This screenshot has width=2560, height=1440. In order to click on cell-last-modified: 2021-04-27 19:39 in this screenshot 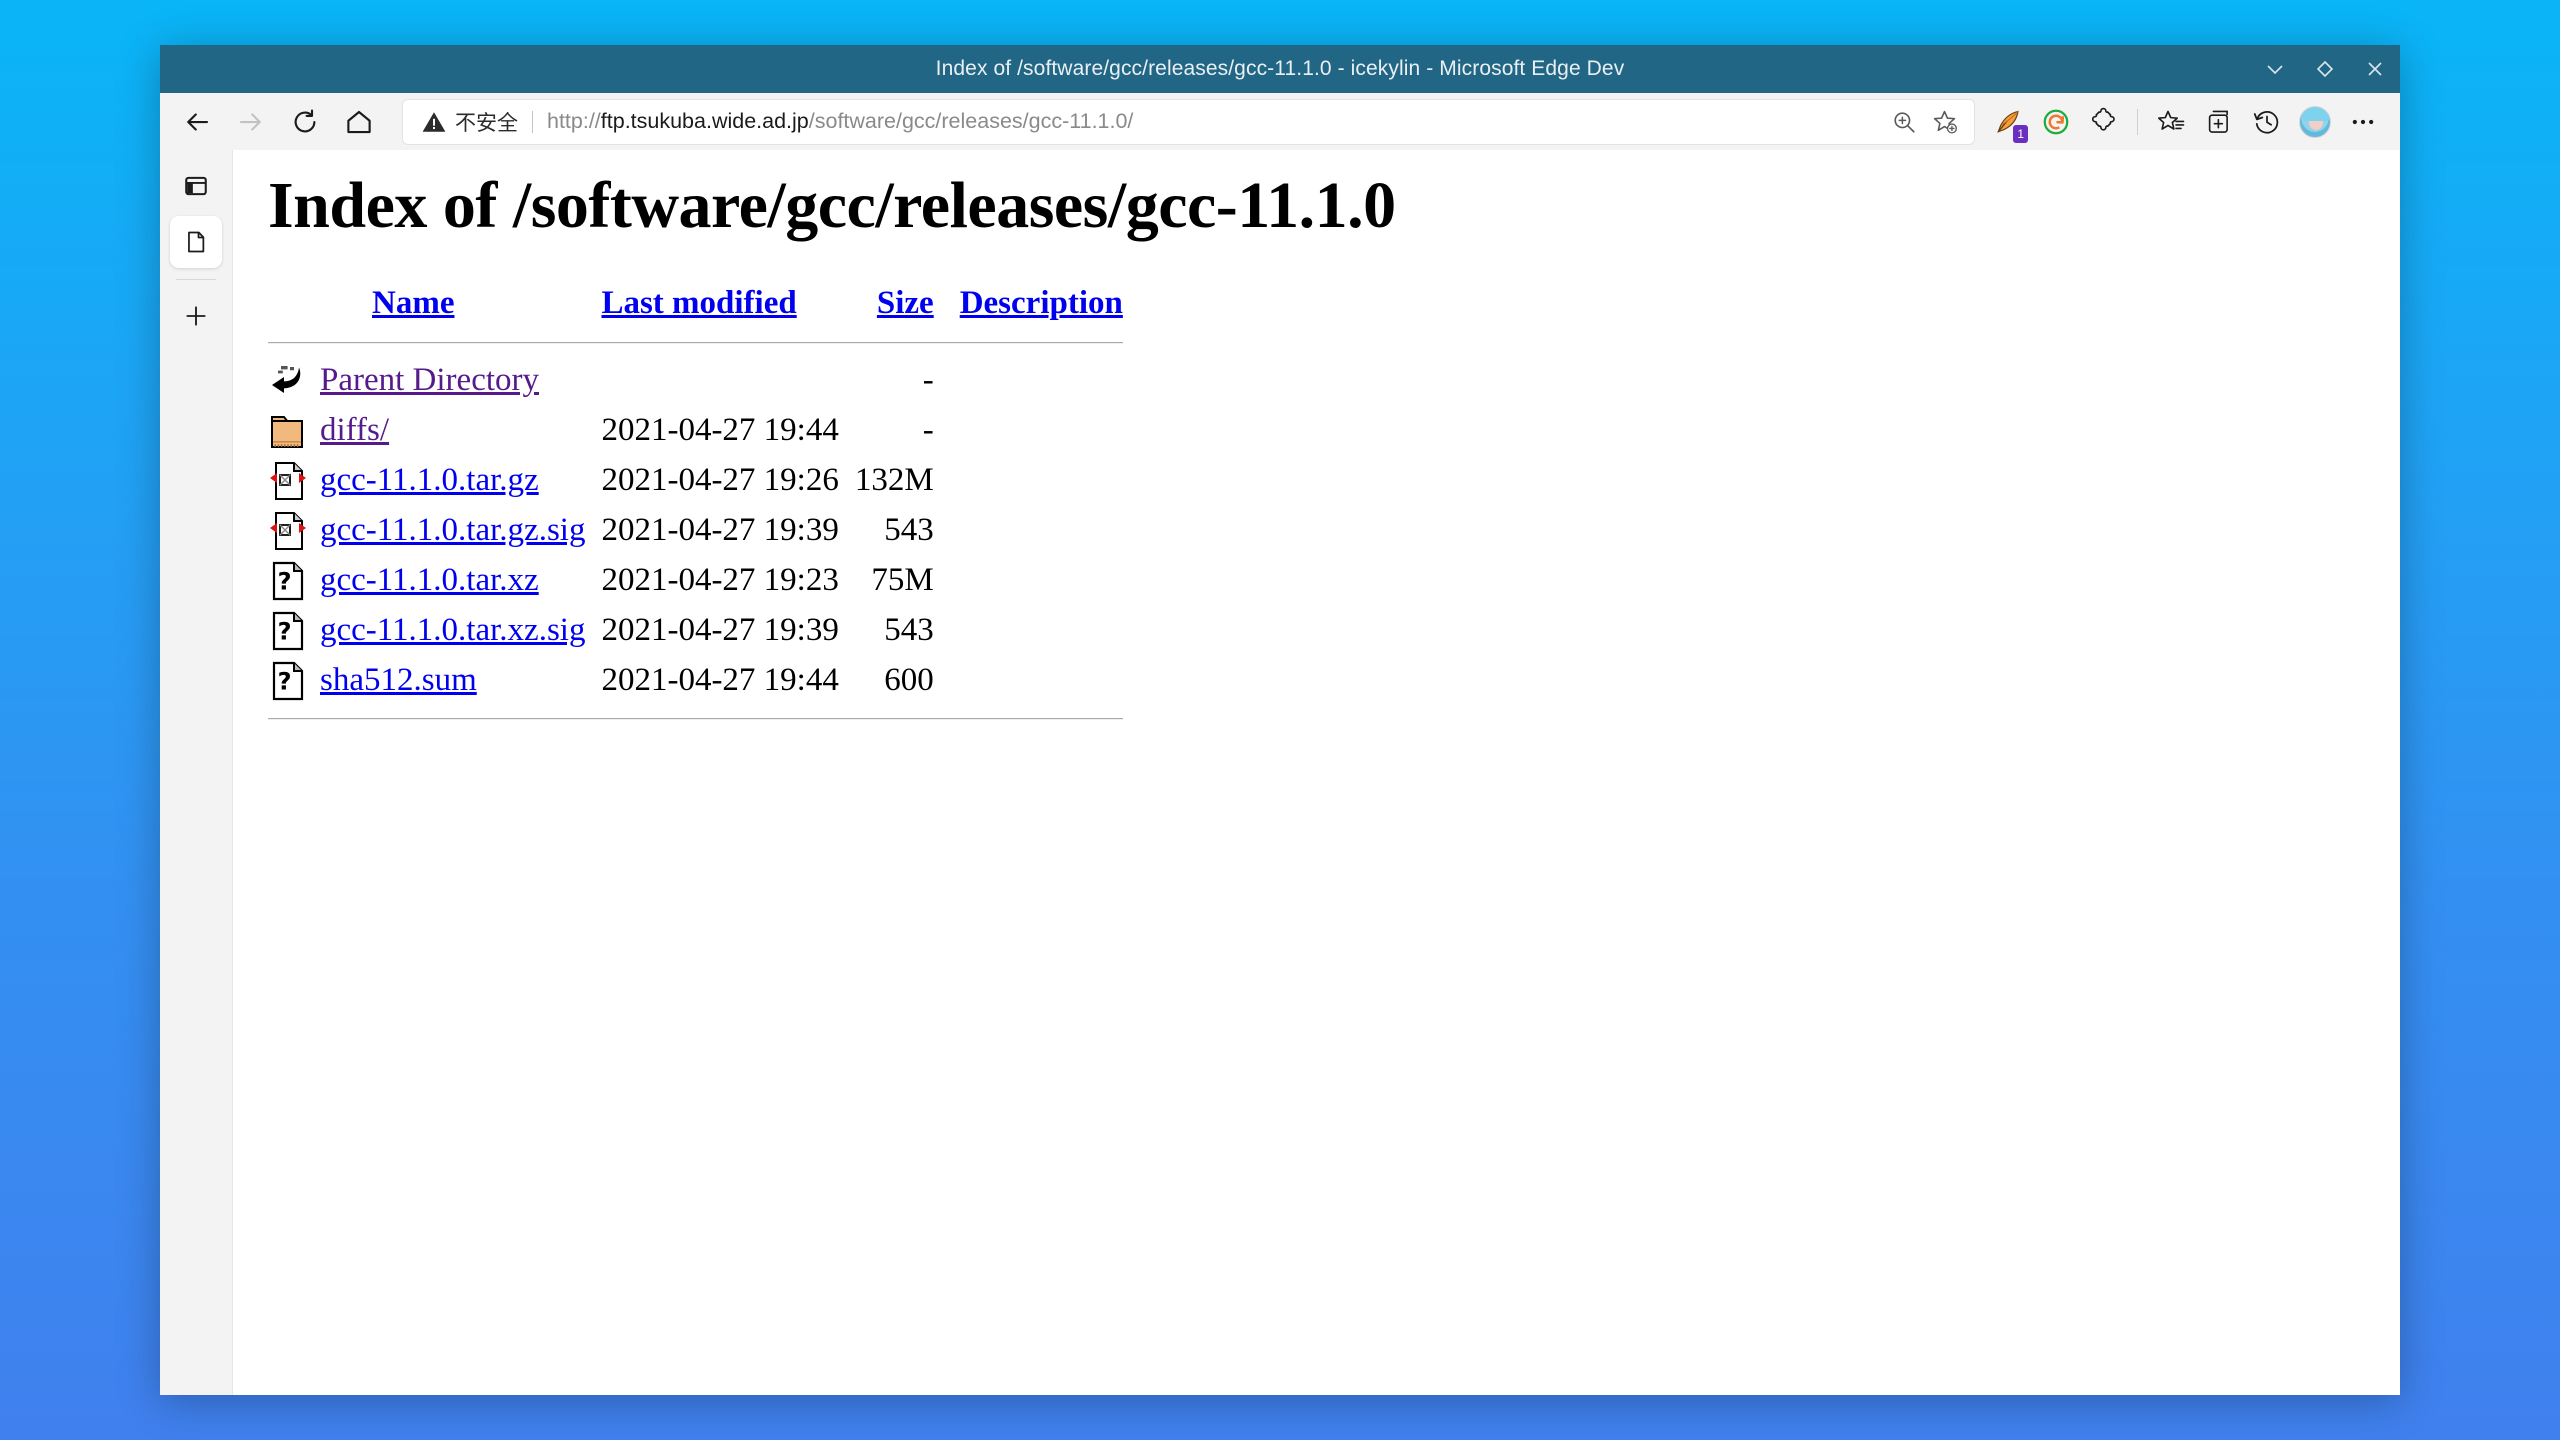, I will do `click(720, 630)`.